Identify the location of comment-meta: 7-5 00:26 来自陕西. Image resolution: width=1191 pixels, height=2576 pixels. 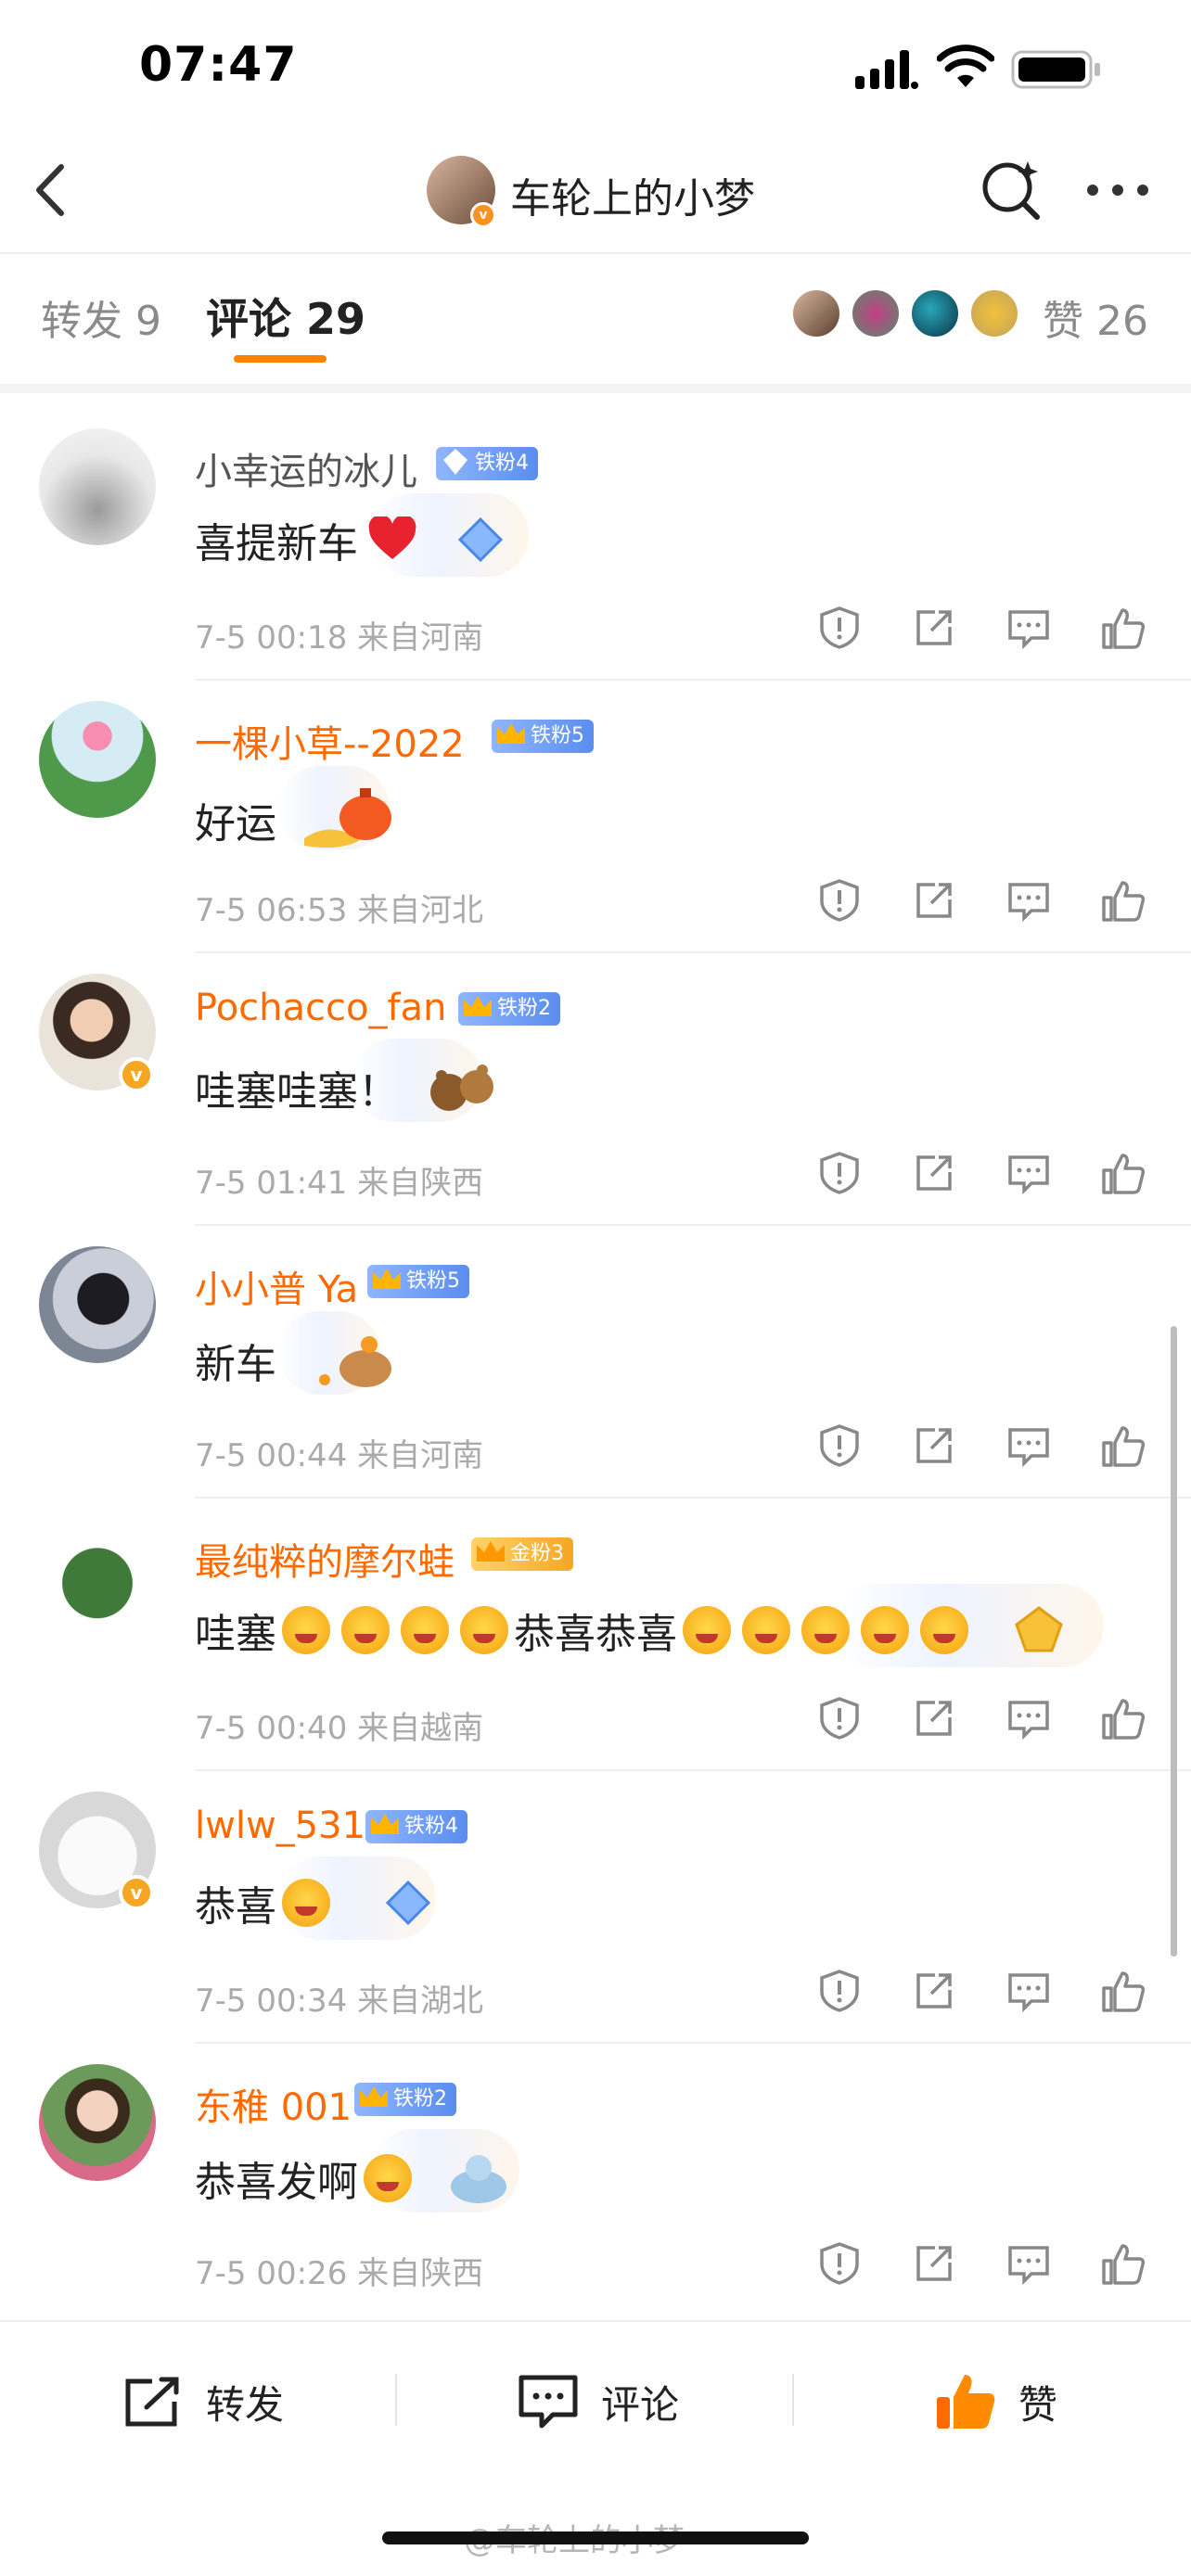
(339, 2273).